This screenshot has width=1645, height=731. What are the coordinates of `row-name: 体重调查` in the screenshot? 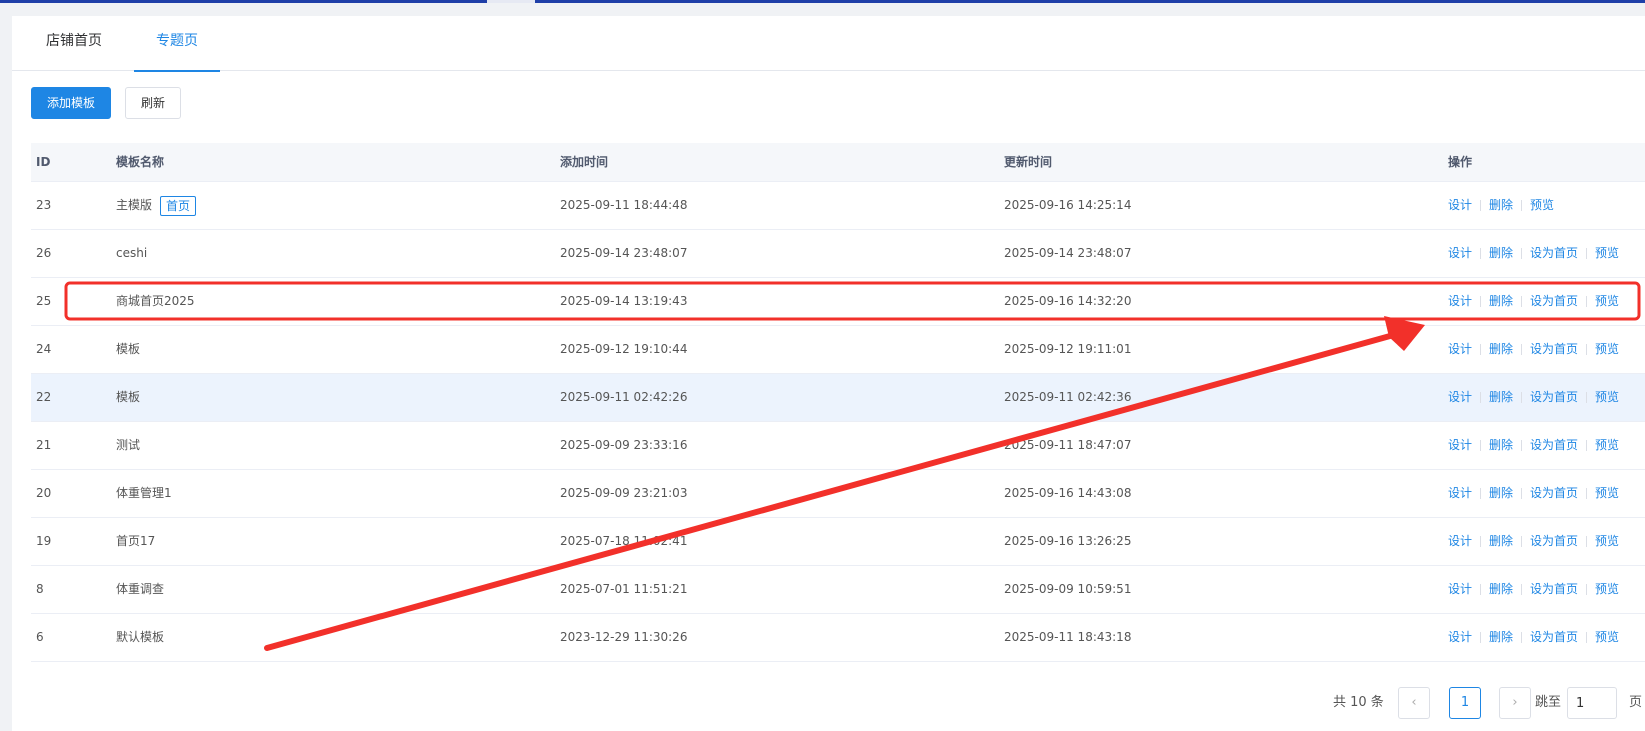 It's located at (140, 589).